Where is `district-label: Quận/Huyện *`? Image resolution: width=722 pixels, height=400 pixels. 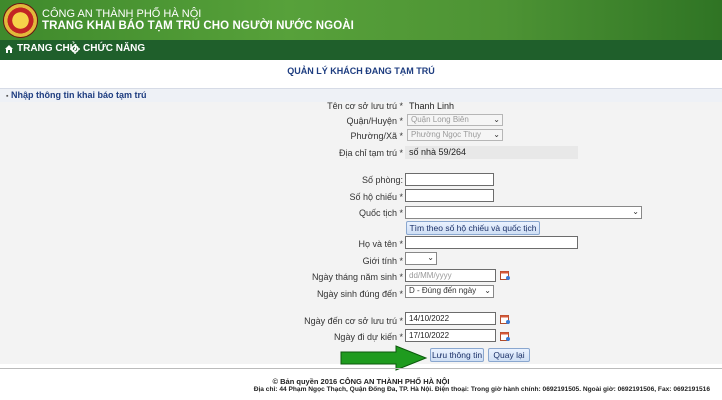 district-label: Quận/Huyện * is located at coordinates (374, 121).